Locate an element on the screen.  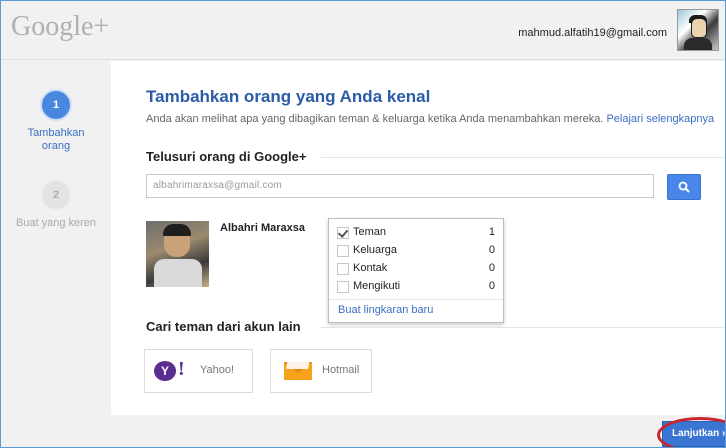
yahoo-exclamation: ! is located at coordinates (181, 369).